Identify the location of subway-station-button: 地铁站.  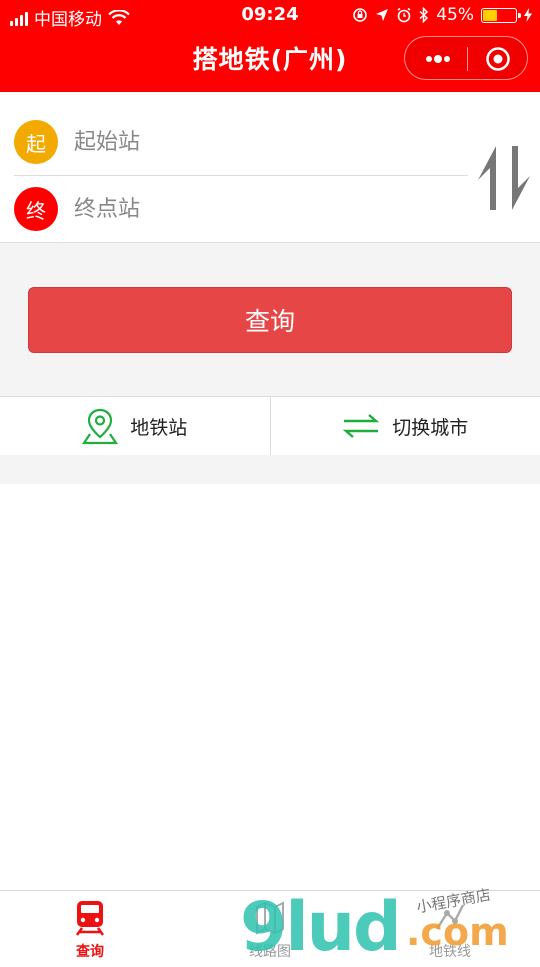
(135, 426).